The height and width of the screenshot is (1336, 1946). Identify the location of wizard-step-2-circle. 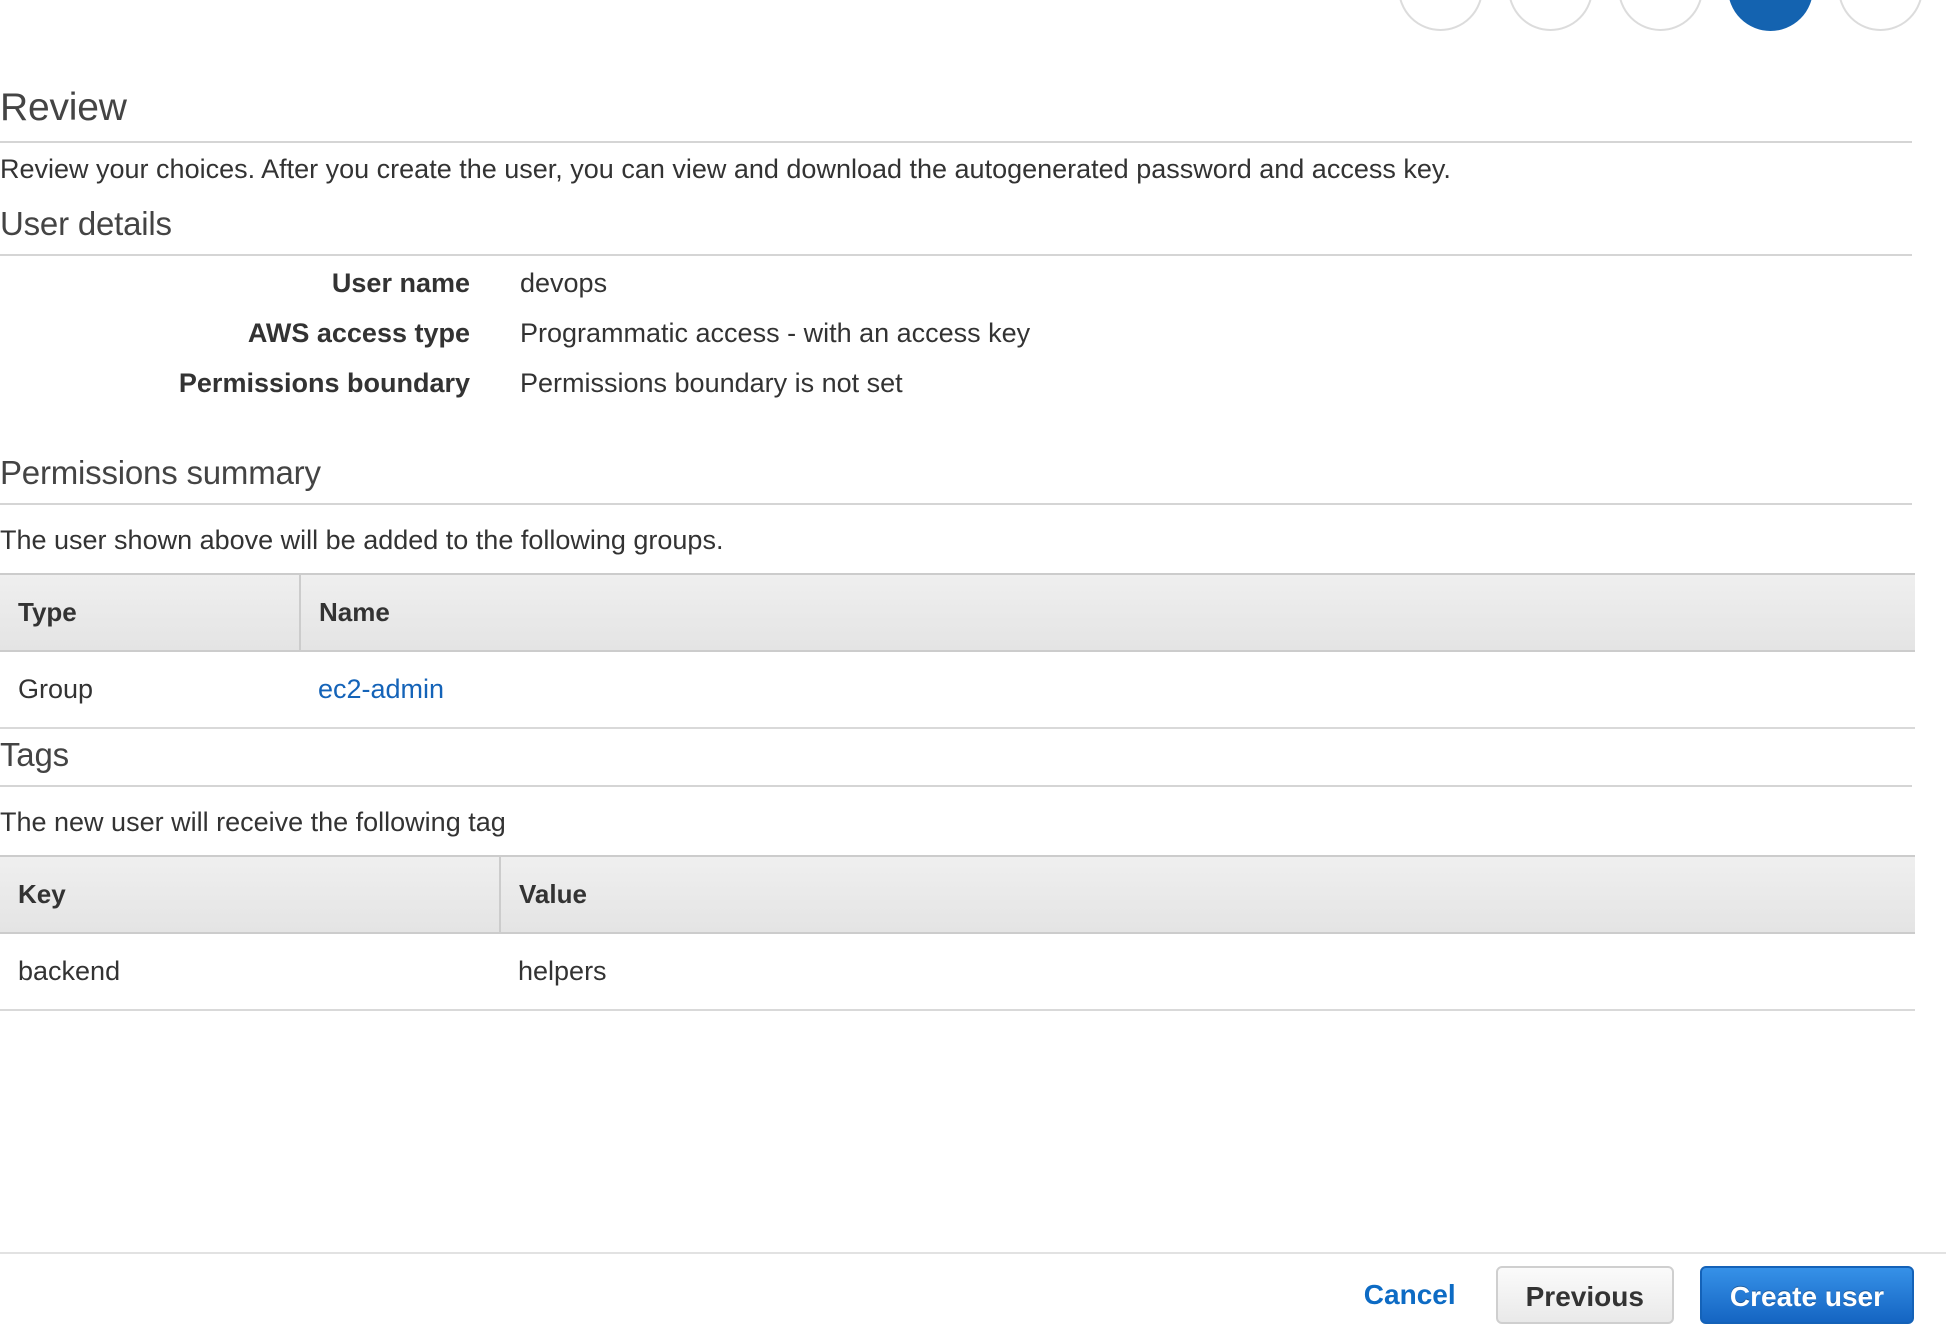
(1550, 15).